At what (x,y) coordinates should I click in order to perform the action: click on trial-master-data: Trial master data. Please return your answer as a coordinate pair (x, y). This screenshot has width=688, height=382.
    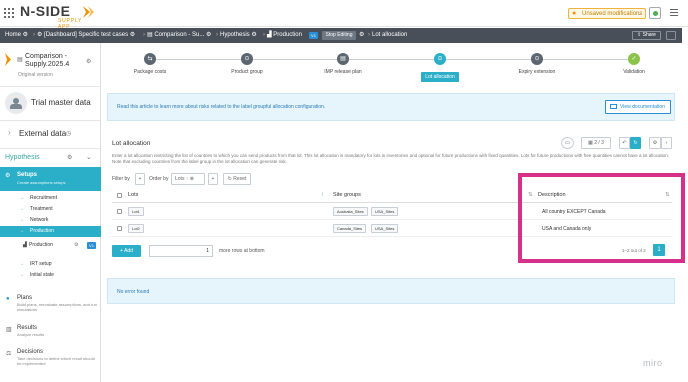
    Looking at the image, I should click on (50, 102).